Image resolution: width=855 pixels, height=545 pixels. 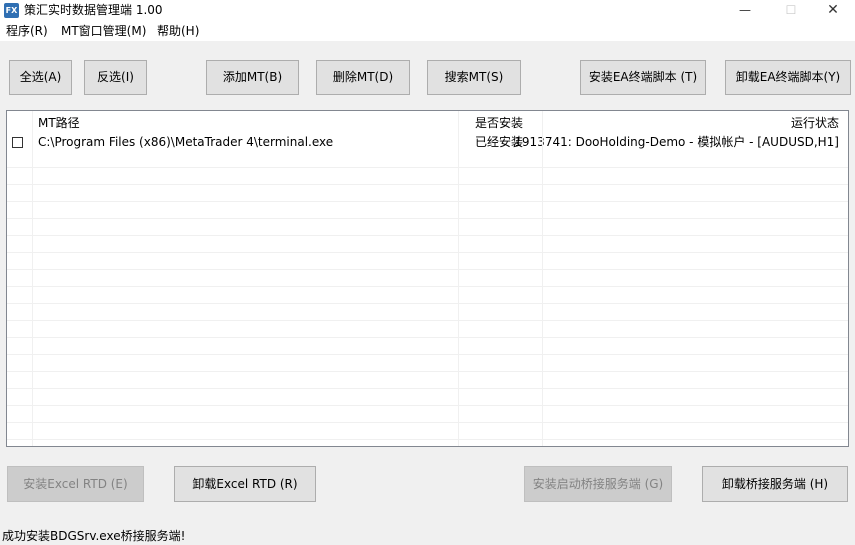 What do you see at coordinates (115, 77) in the screenshot?
I see `invert-select-button: 反选(I)` at bounding box center [115, 77].